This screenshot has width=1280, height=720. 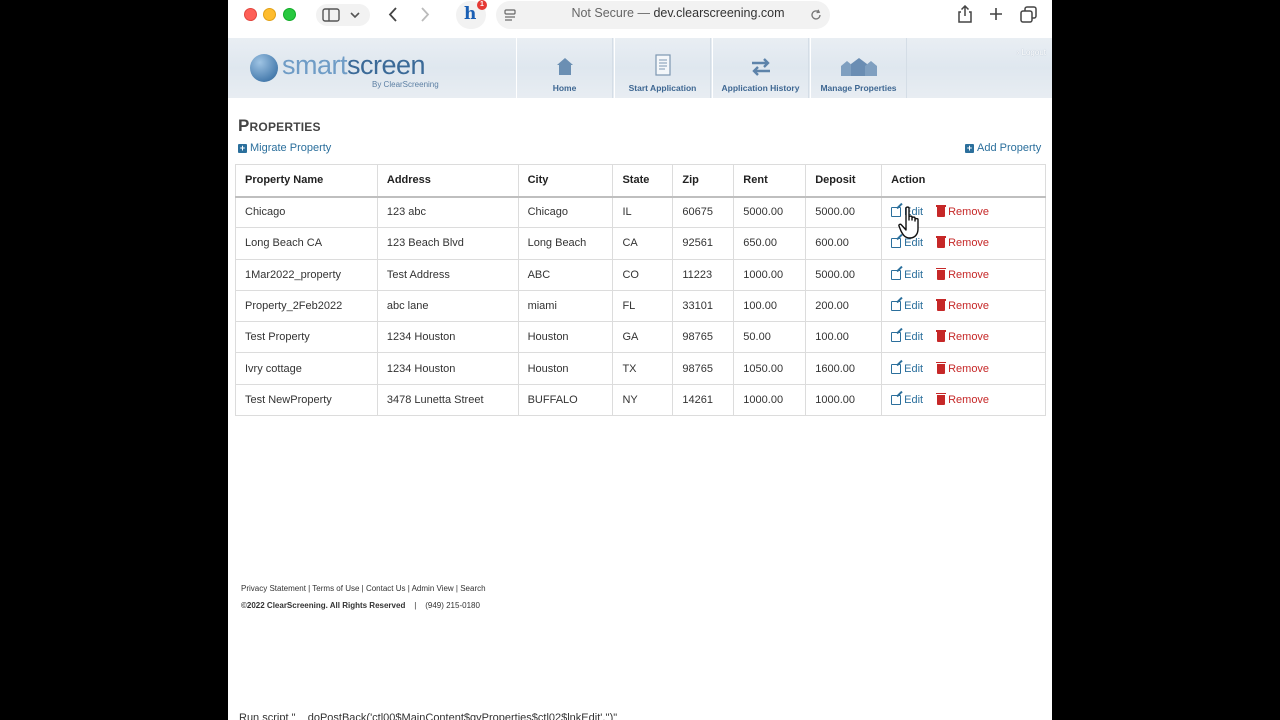 I want to click on table-cell: 98765, so click(x=703, y=337).